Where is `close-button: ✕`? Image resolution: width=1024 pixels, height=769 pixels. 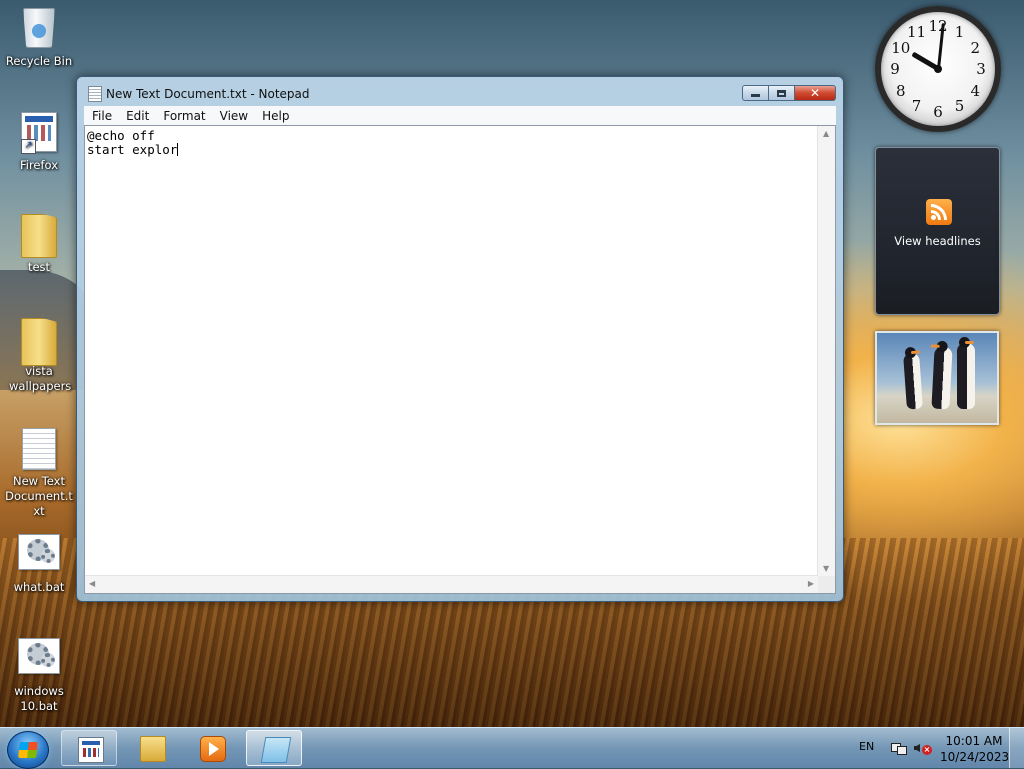 close-button: ✕ is located at coordinates (815, 93).